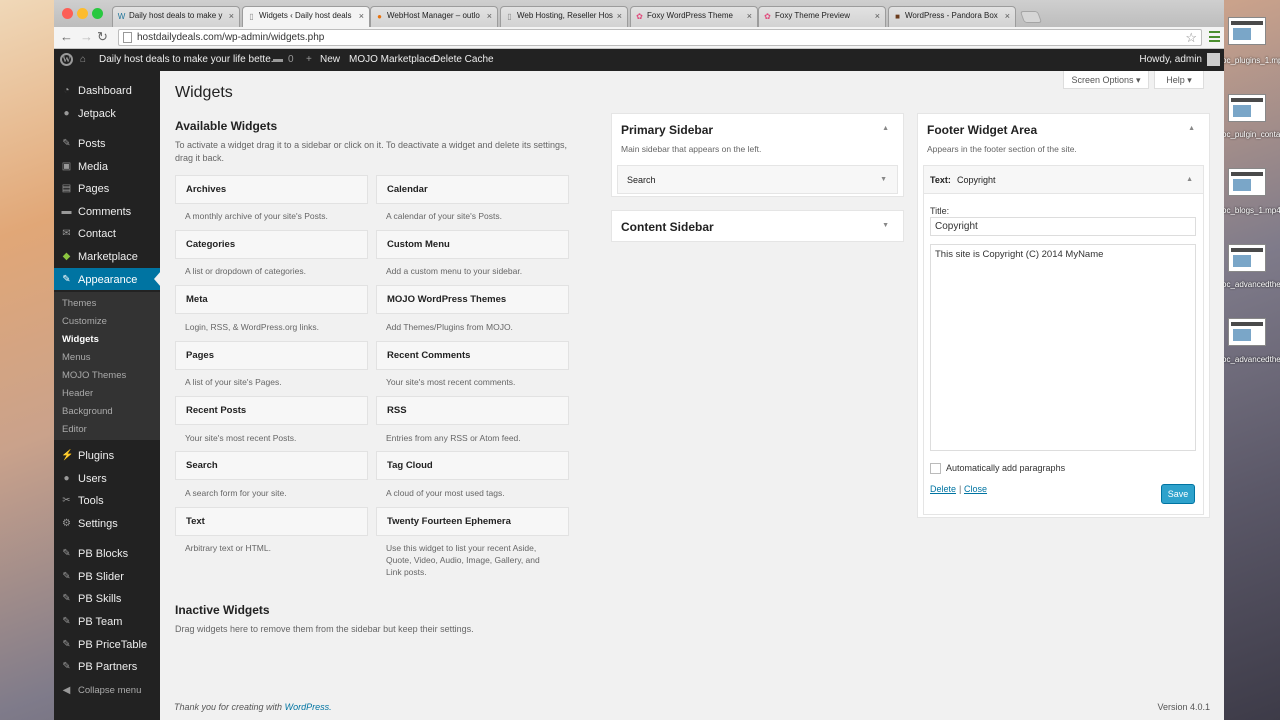 The width and height of the screenshot is (1280, 720). What do you see at coordinates (74, 429) in the screenshot?
I see `submenu-editor: Editor` at bounding box center [74, 429].